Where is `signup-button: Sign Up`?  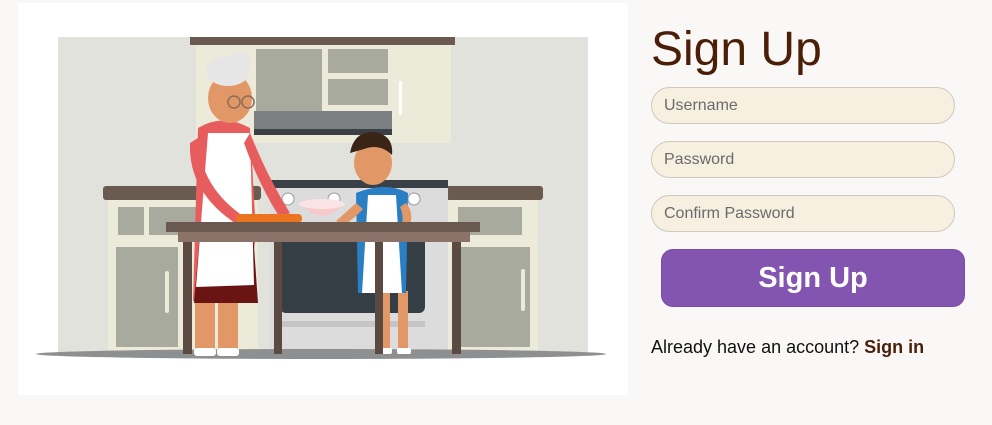 signup-button: Sign Up is located at coordinates (813, 278).